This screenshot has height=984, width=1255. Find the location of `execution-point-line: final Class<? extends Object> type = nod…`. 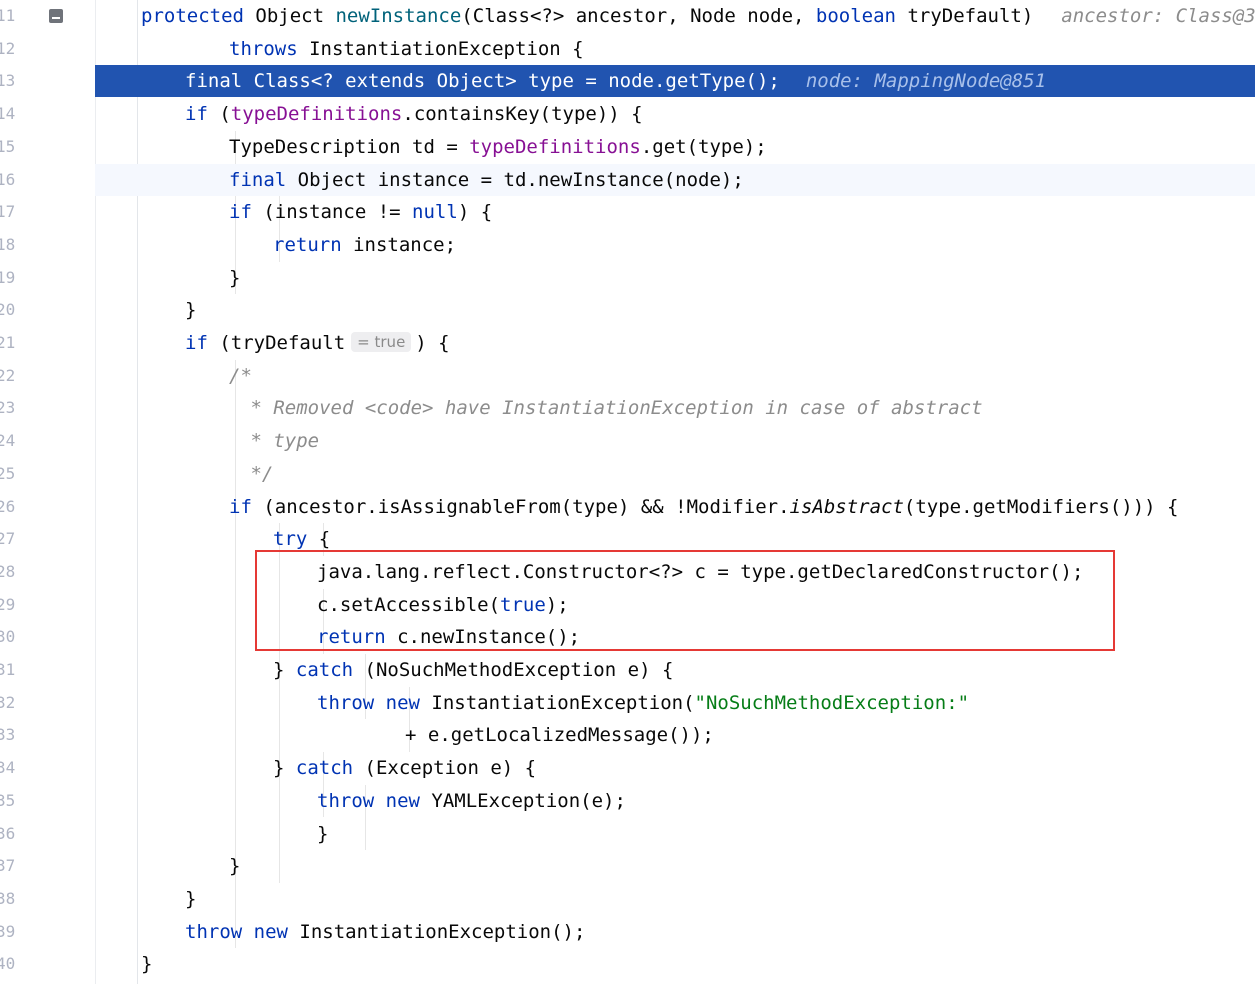

execution-point-line: final Class<? extends Object> type = nod… is located at coordinates (675, 81).